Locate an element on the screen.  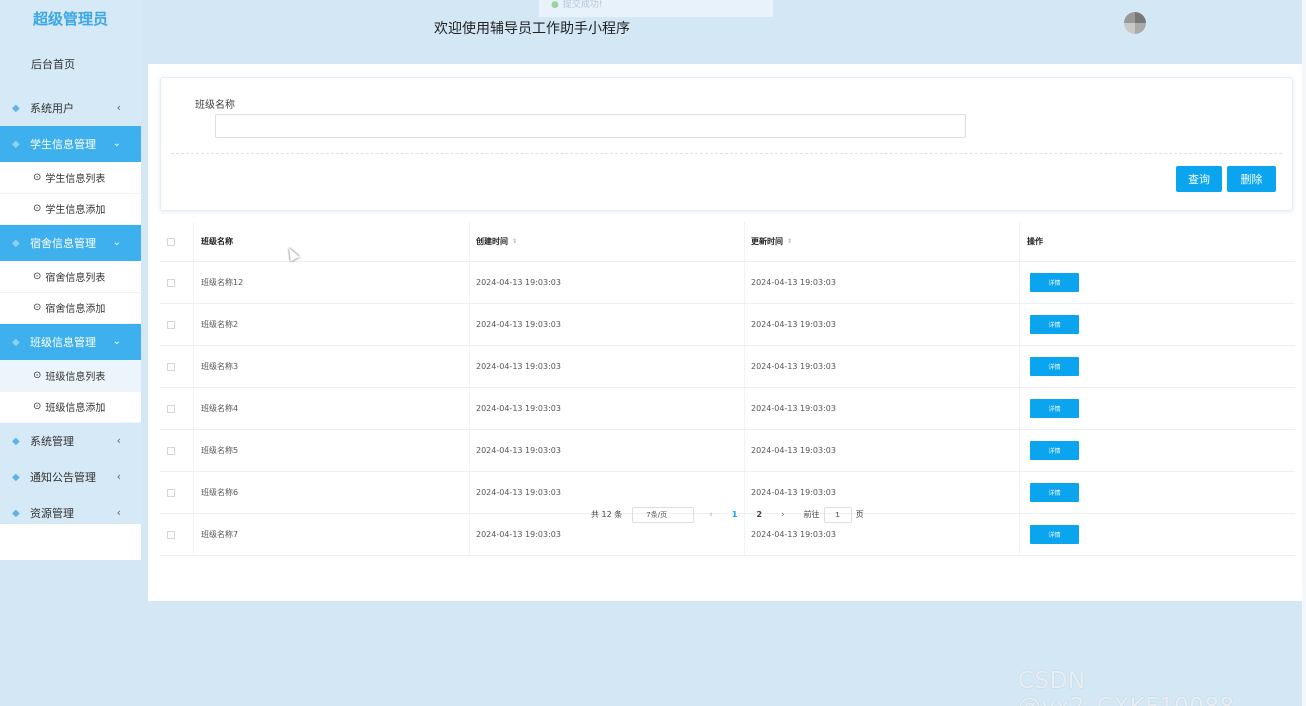
class-name-search-input is located at coordinates (590, 126).